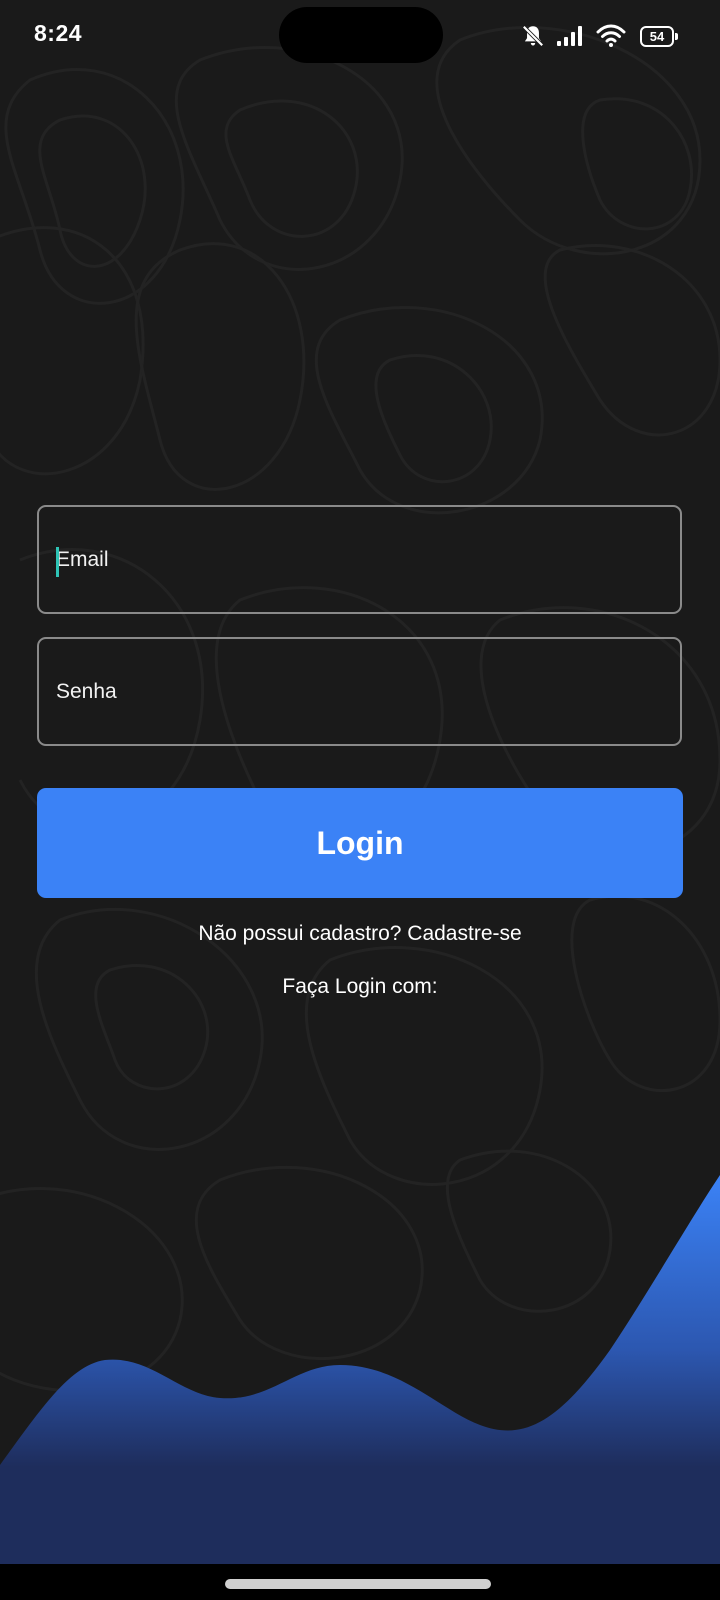 This screenshot has width=720, height=1600. I want to click on login-button: Login, so click(360, 843).